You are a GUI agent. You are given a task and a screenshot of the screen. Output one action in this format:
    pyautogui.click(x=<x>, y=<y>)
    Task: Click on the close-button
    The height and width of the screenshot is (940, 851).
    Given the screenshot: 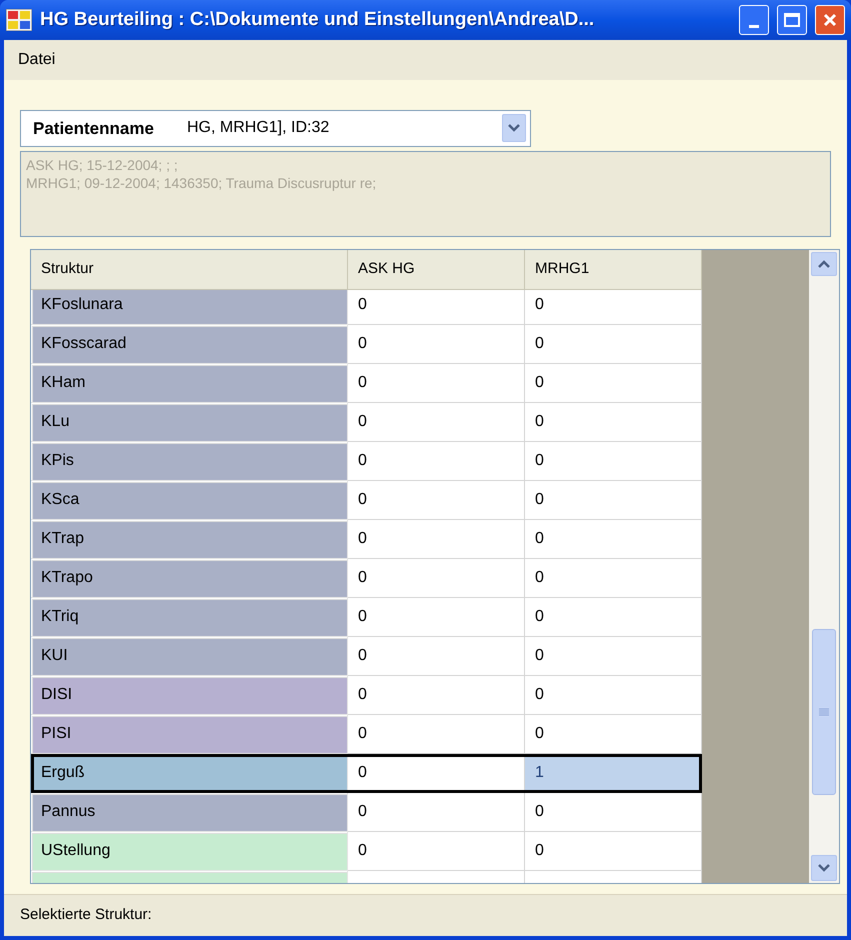 What is the action you would take?
    pyautogui.click(x=830, y=20)
    